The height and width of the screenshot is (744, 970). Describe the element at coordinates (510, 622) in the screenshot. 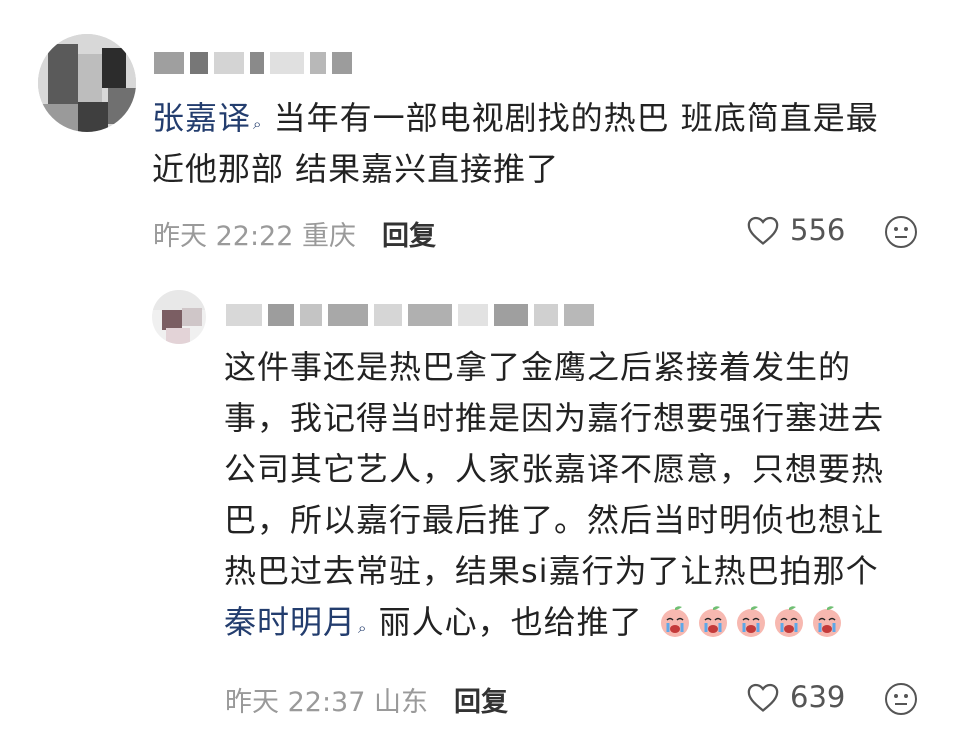

I see `reply-text-last: 丽人心，也给推了` at that location.